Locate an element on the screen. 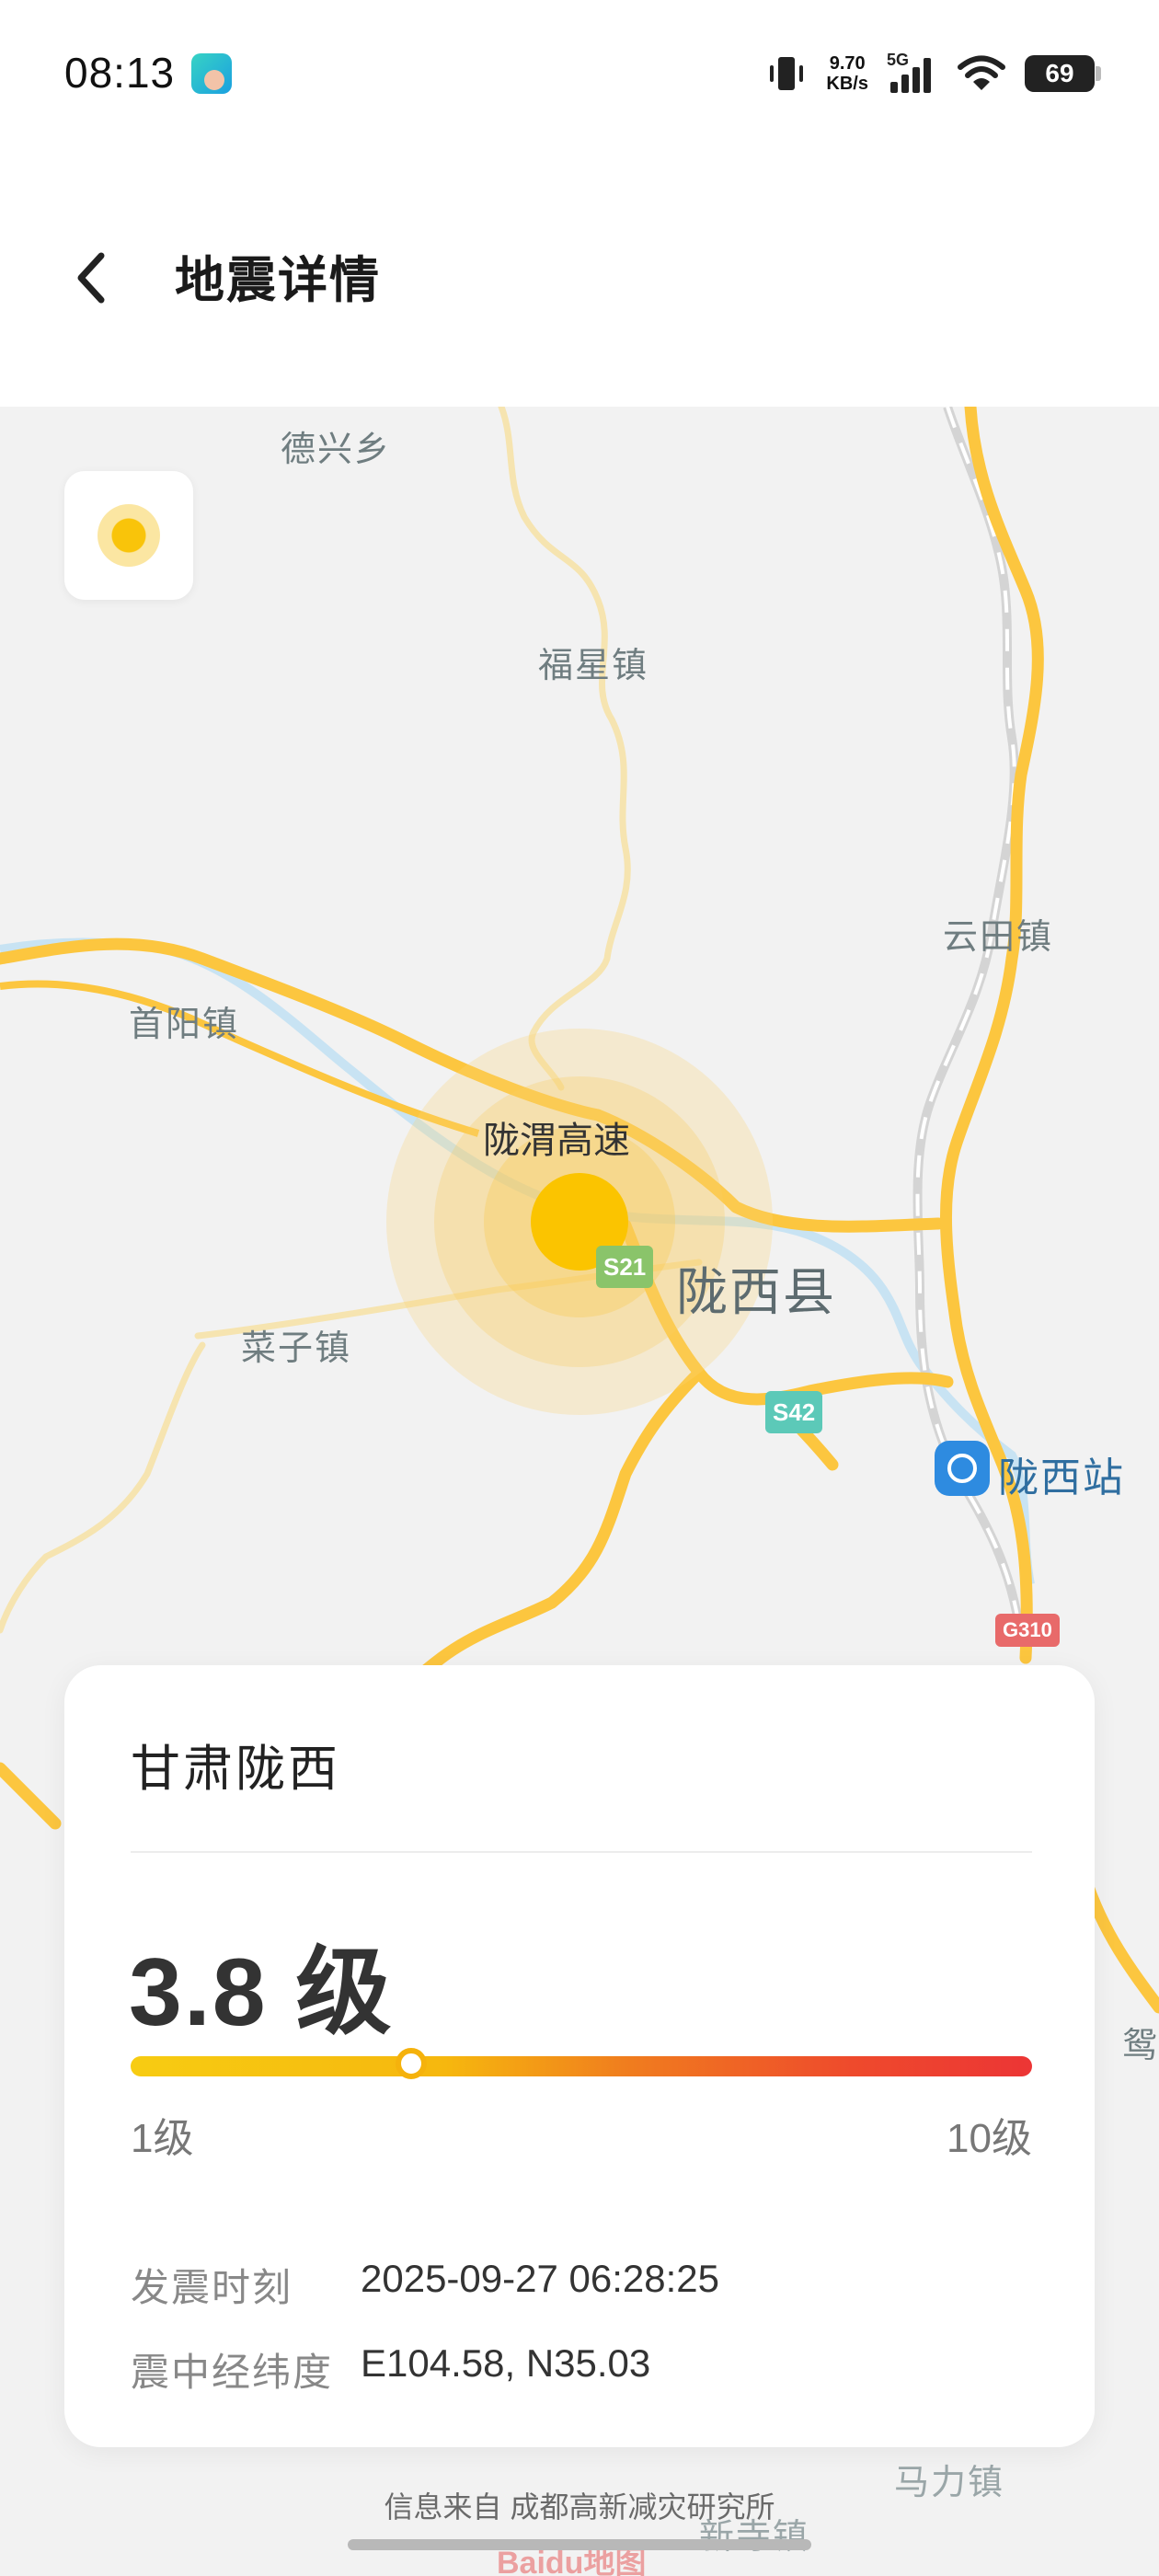  quake-time-label: 发震时刻 is located at coordinates (212, 2287).